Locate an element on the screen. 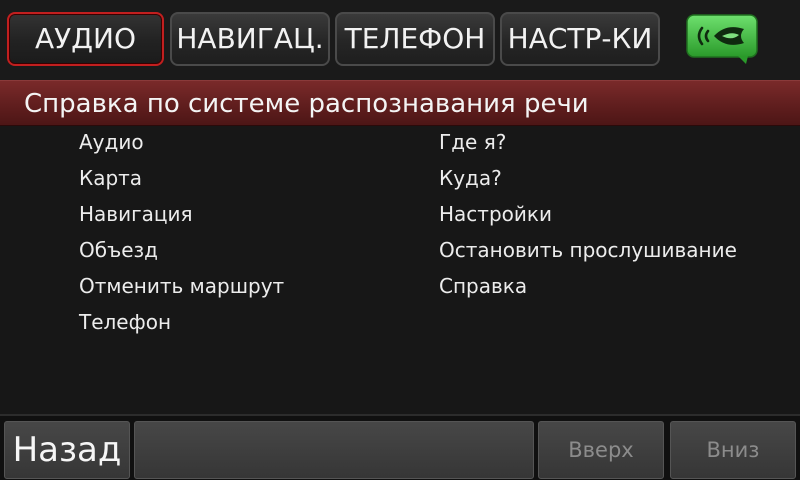 This screenshot has height=480, width=800. command-item-help: Справка is located at coordinates (614, 287).